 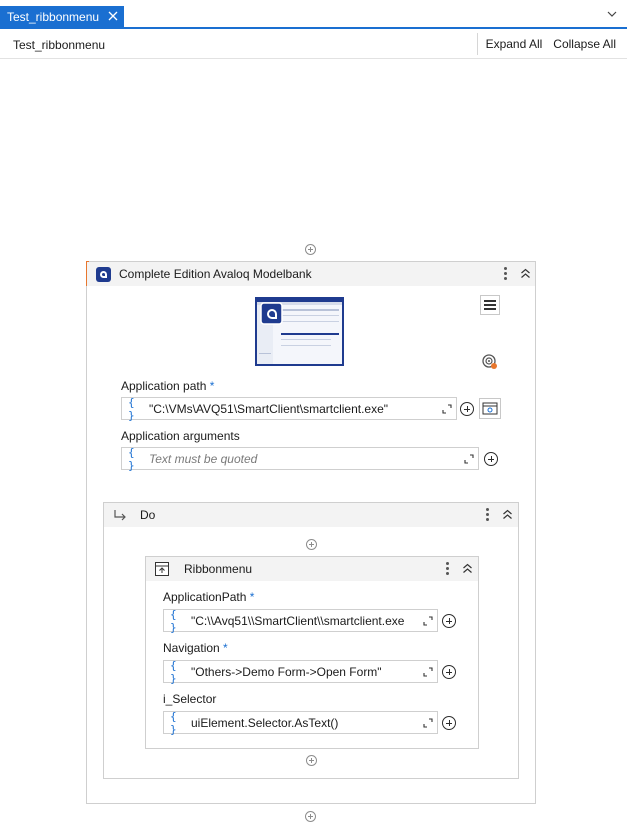 What do you see at coordinates (120, 515) in the screenshot?
I see `sequence-arrow-icon` at bounding box center [120, 515].